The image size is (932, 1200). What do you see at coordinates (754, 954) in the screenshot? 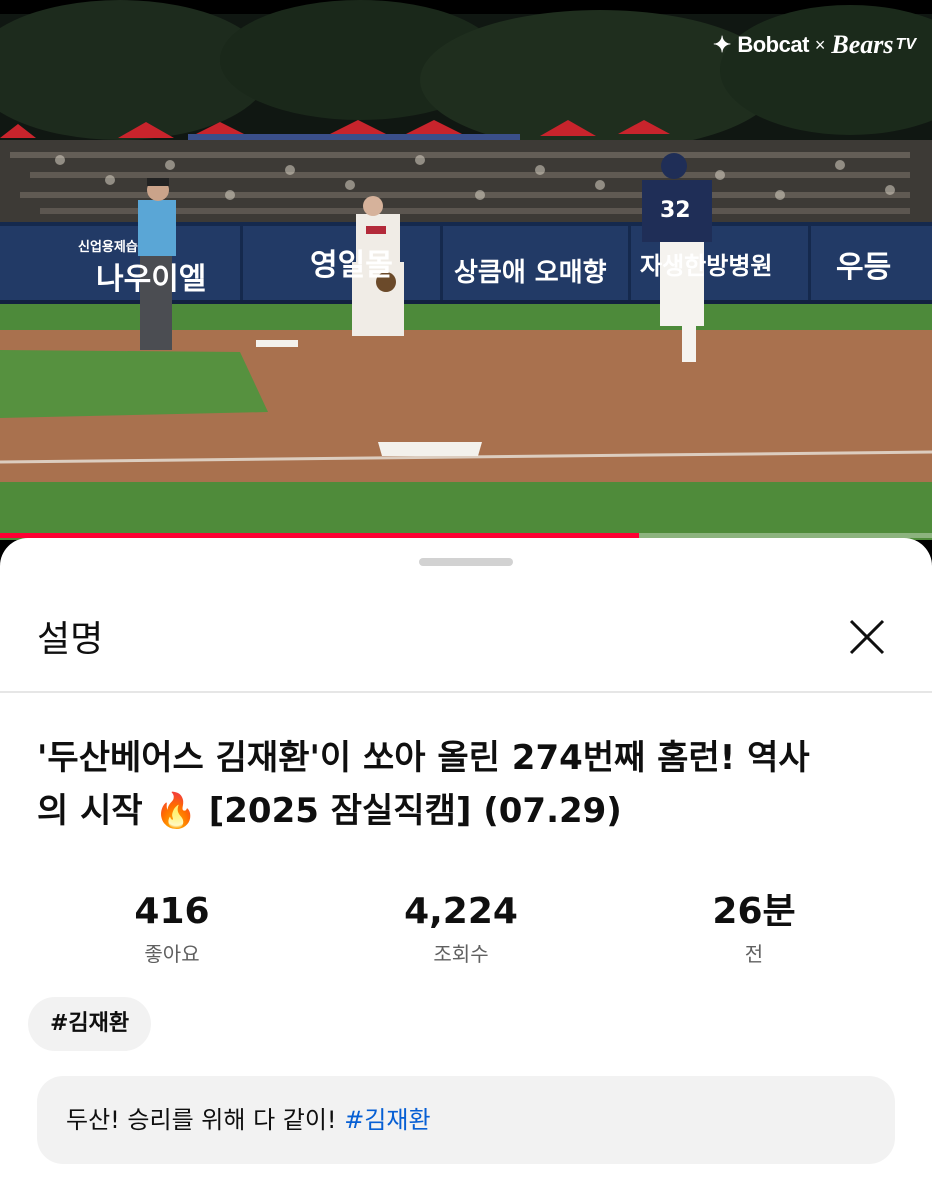
I see `upload-time-label: 전` at bounding box center [754, 954].